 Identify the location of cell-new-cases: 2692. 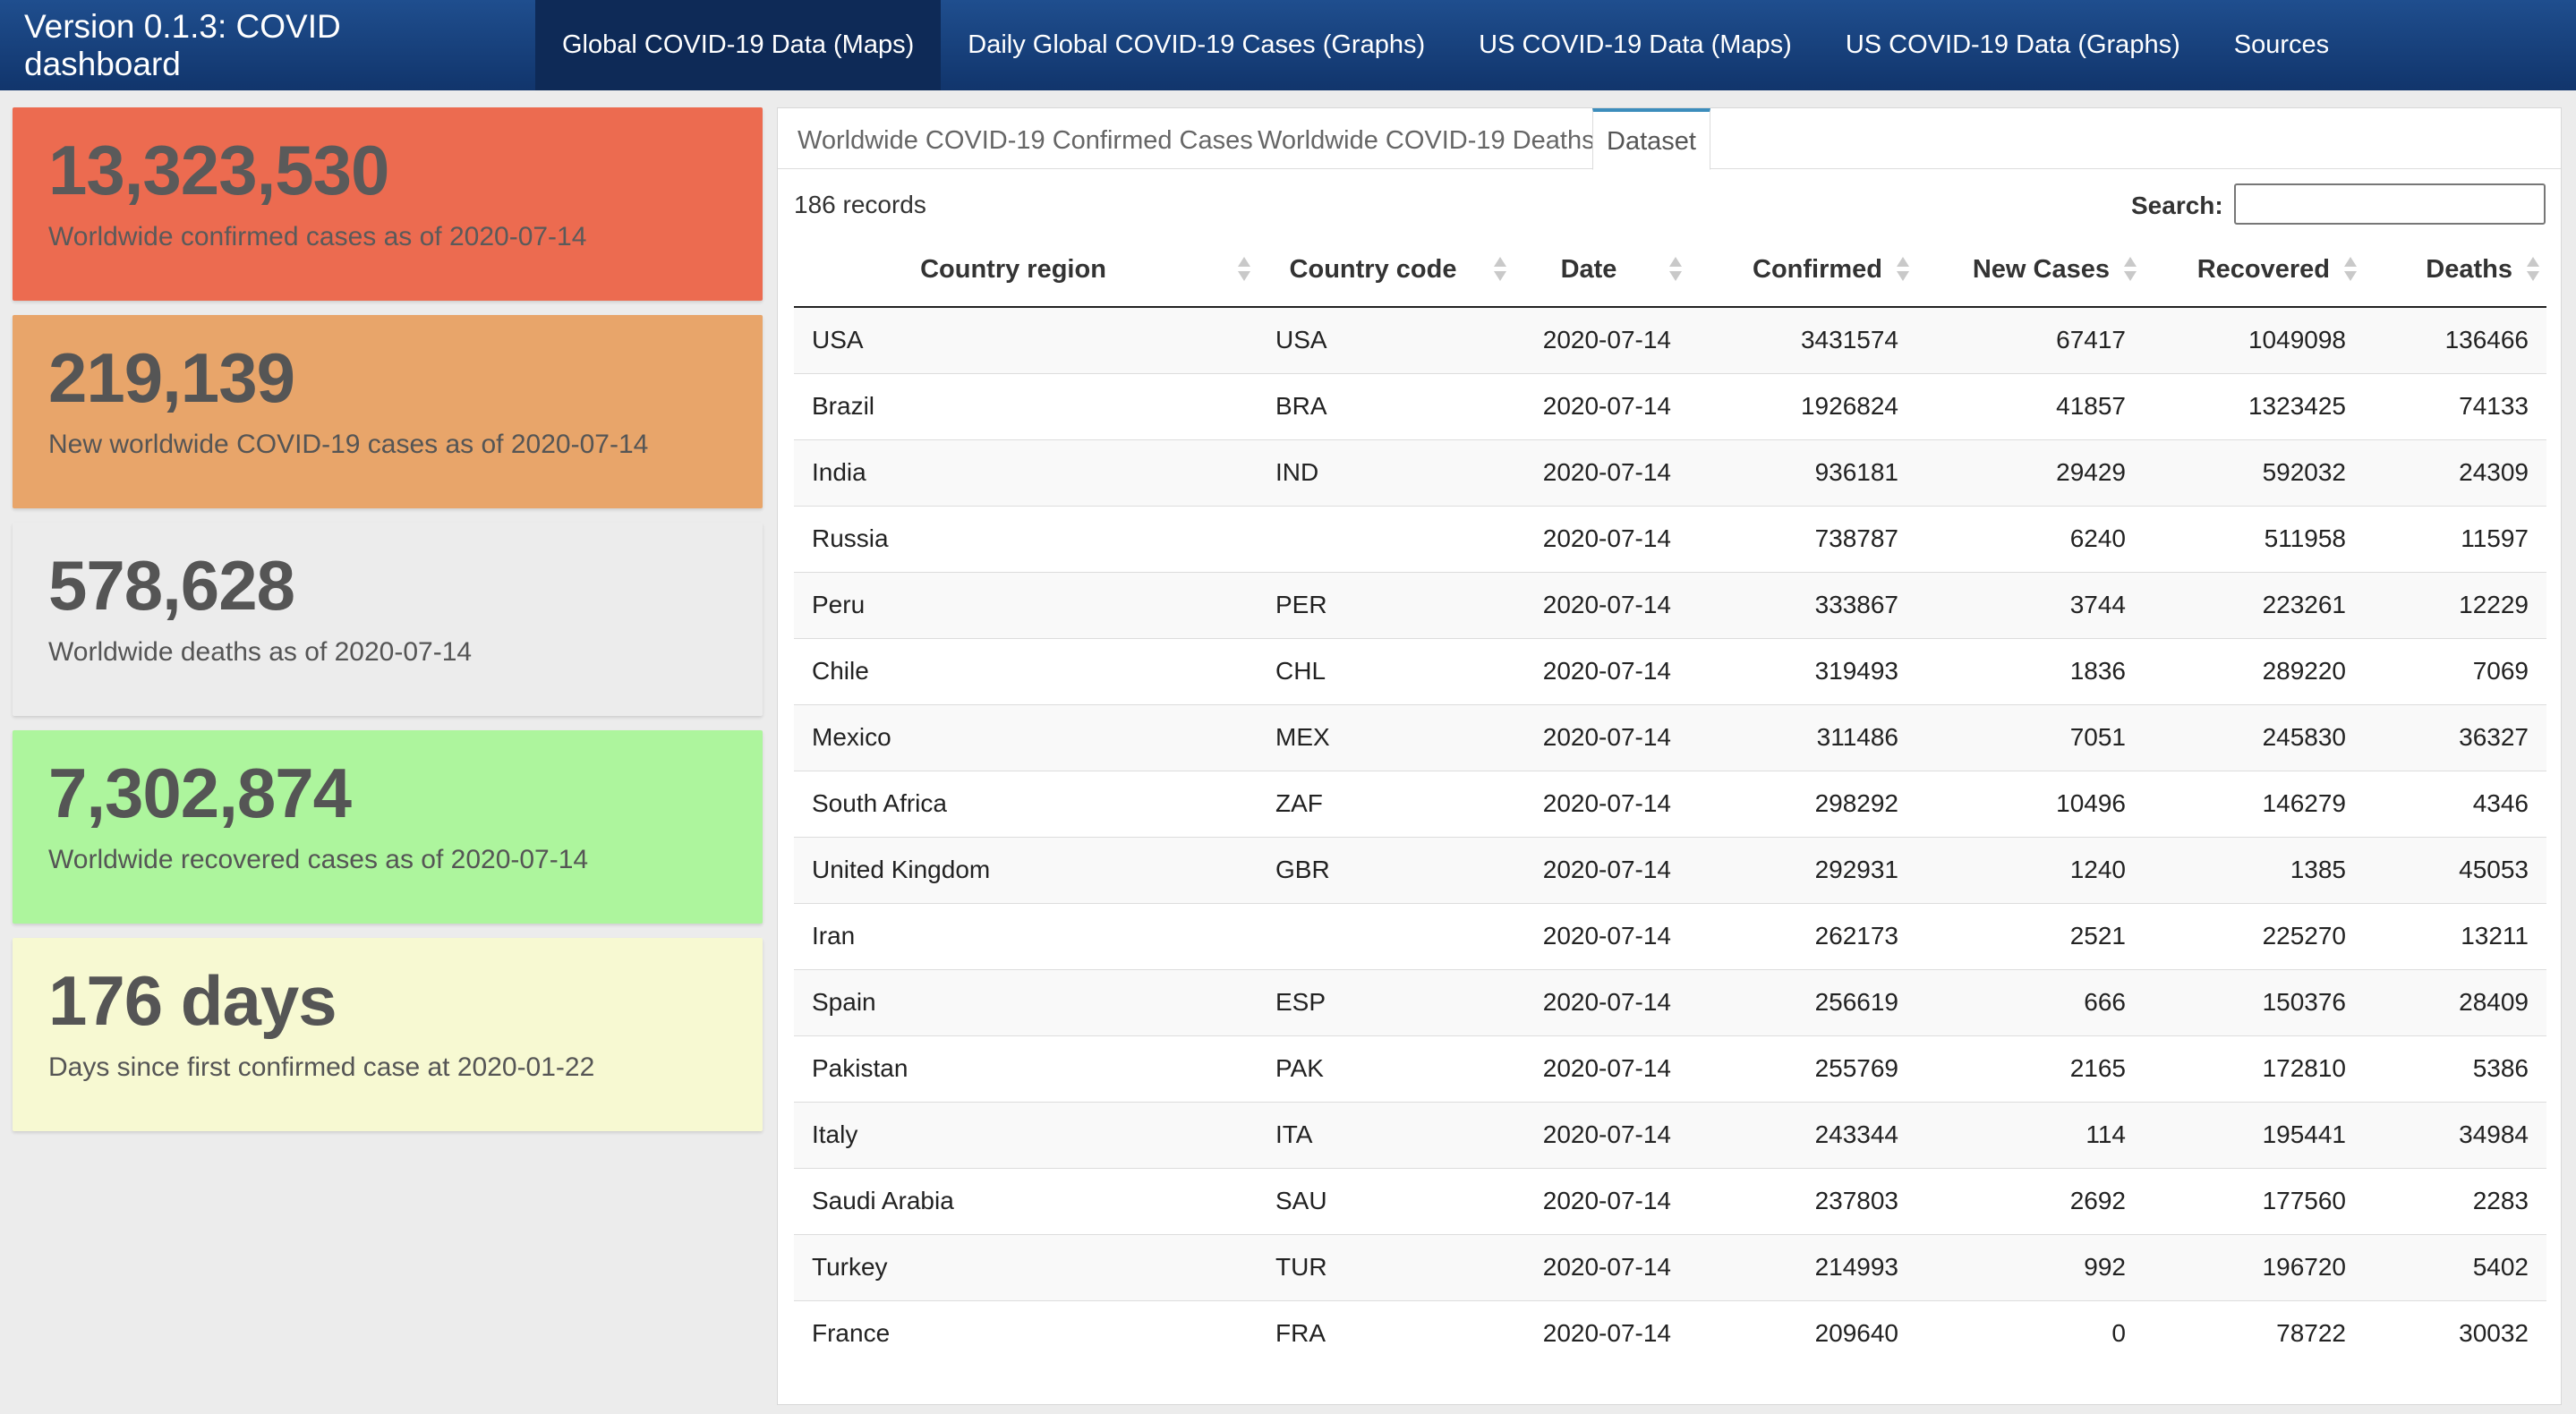
(2030, 1200).